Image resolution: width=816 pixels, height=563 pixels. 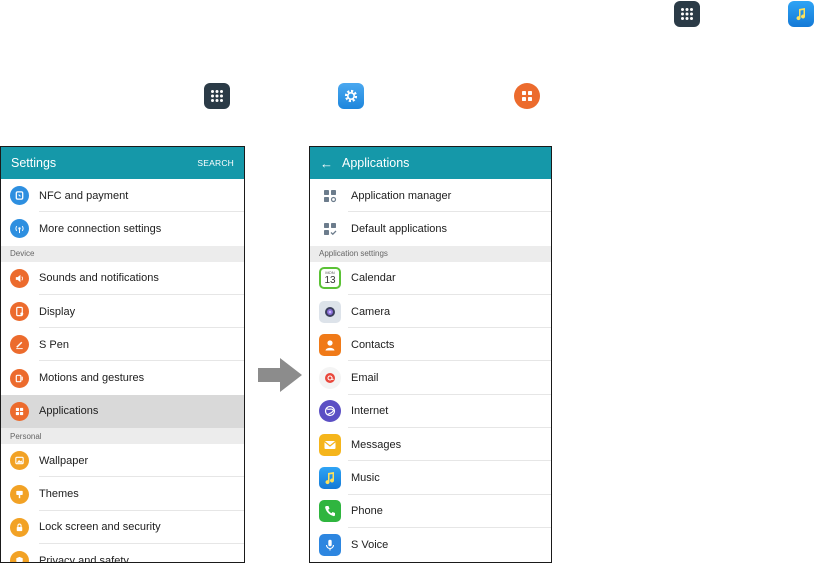 What do you see at coordinates (330, 411) in the screenshot?
I see `internet-icon` at bounding box center [330, 411].